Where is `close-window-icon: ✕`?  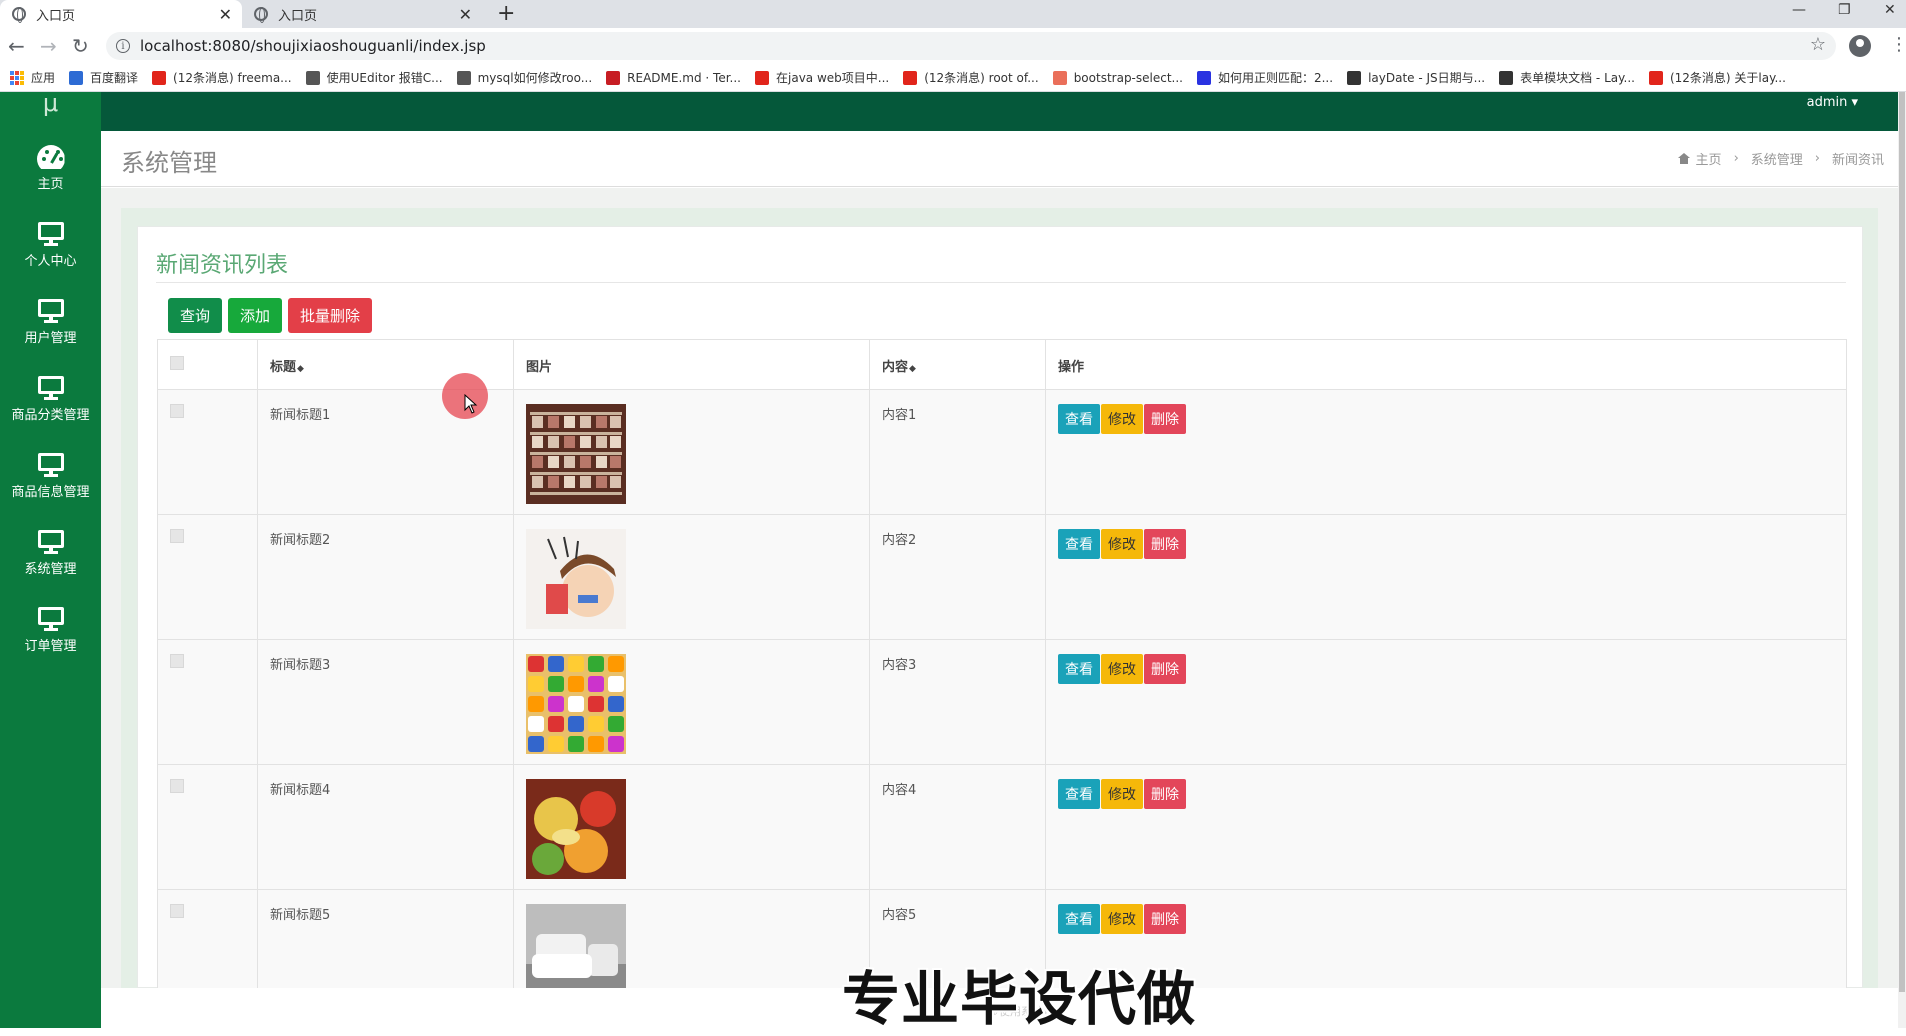 close-window-icon: ✕ is located at coordinates (1890, 10).